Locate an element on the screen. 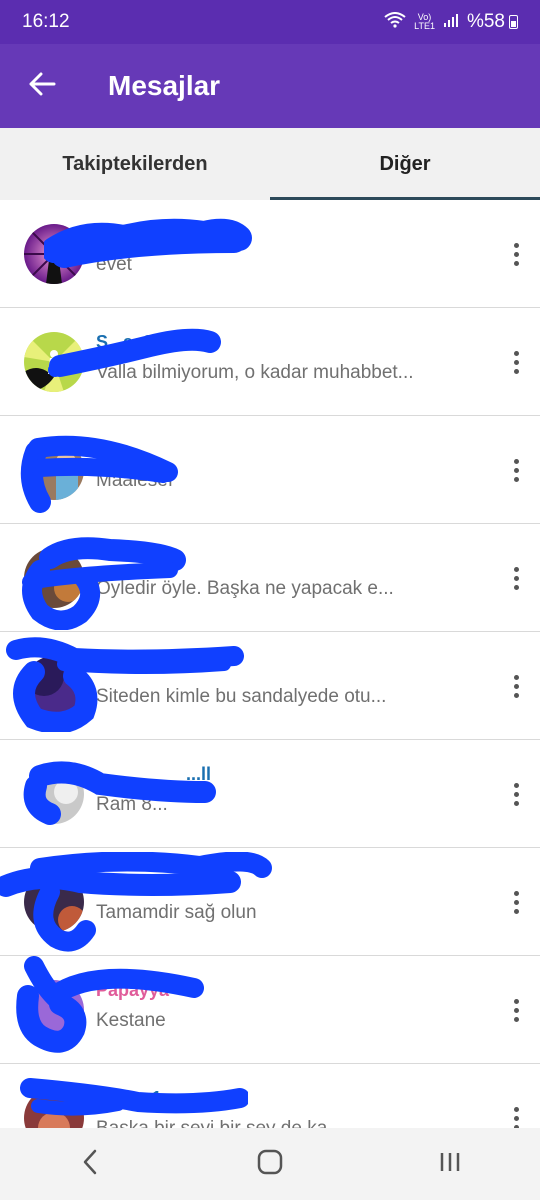 The width and height of the screenshot is (540, 1200). tab-label: Takiptekilerden is located at coordinates (135, 163).